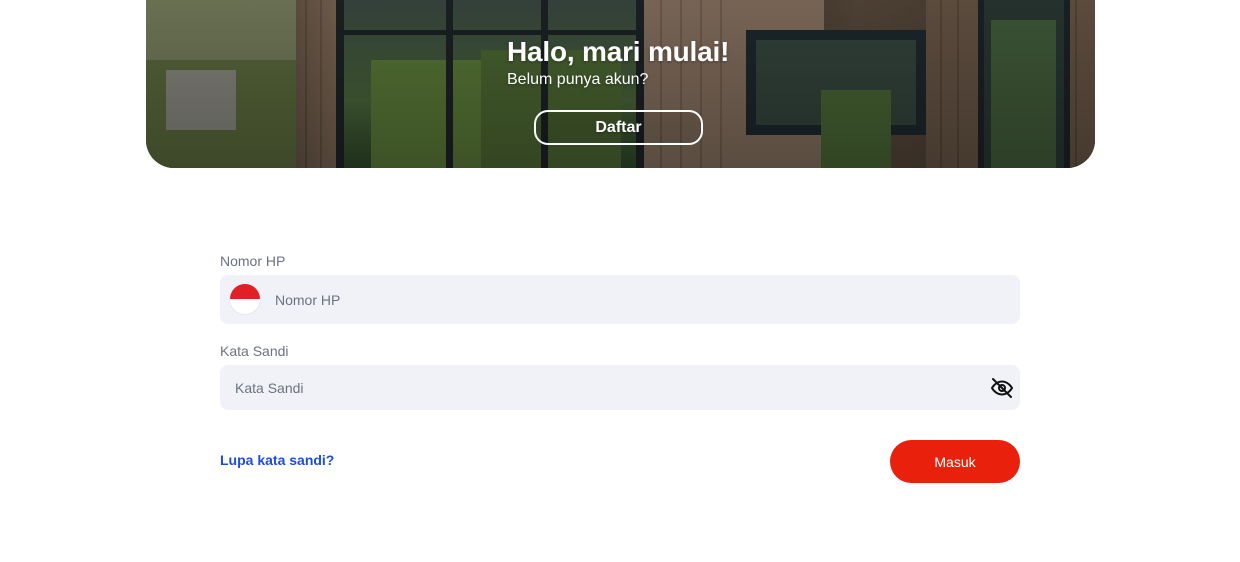 Image resolution: width=1240 pixels, height=562 pixels. I want to click on phone-field, so click(620, 299).